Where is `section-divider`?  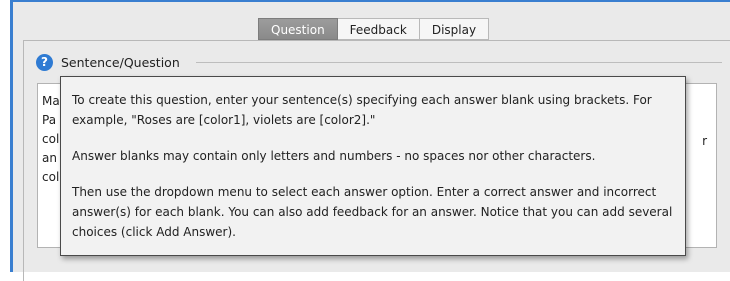
section-divider is located at coordinates (459, 62).